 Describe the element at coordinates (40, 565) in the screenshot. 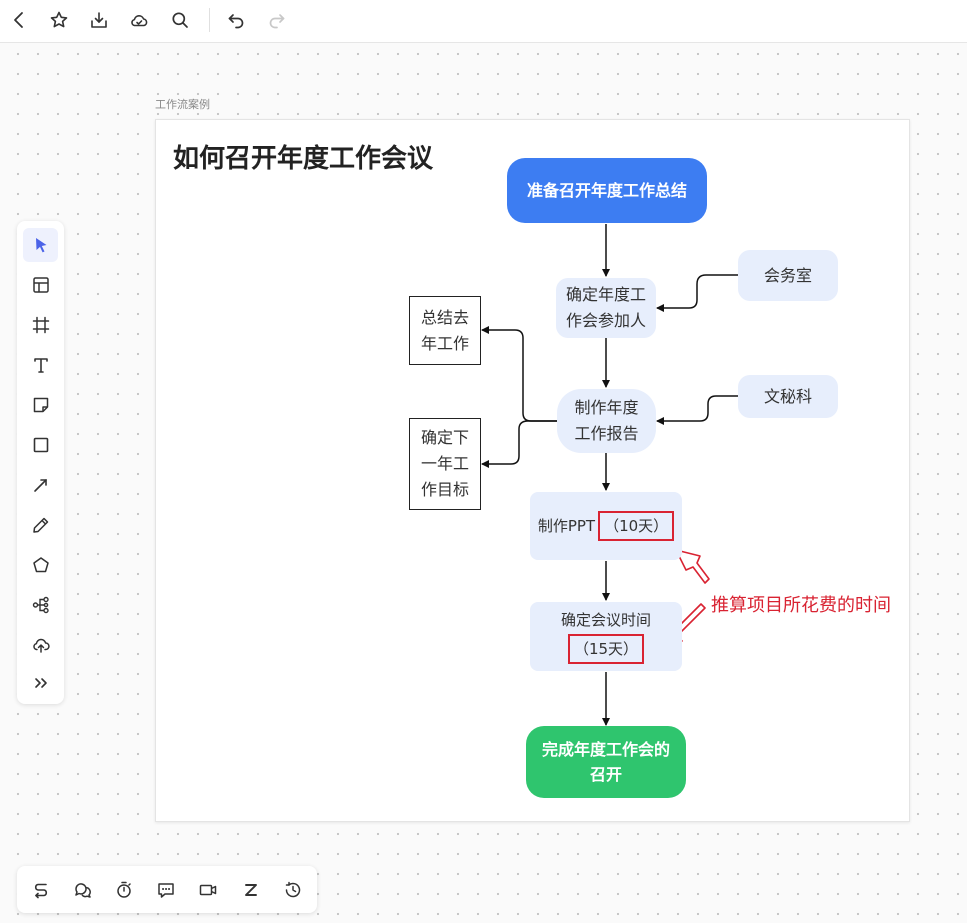

I see `polygon-icon` at that location.